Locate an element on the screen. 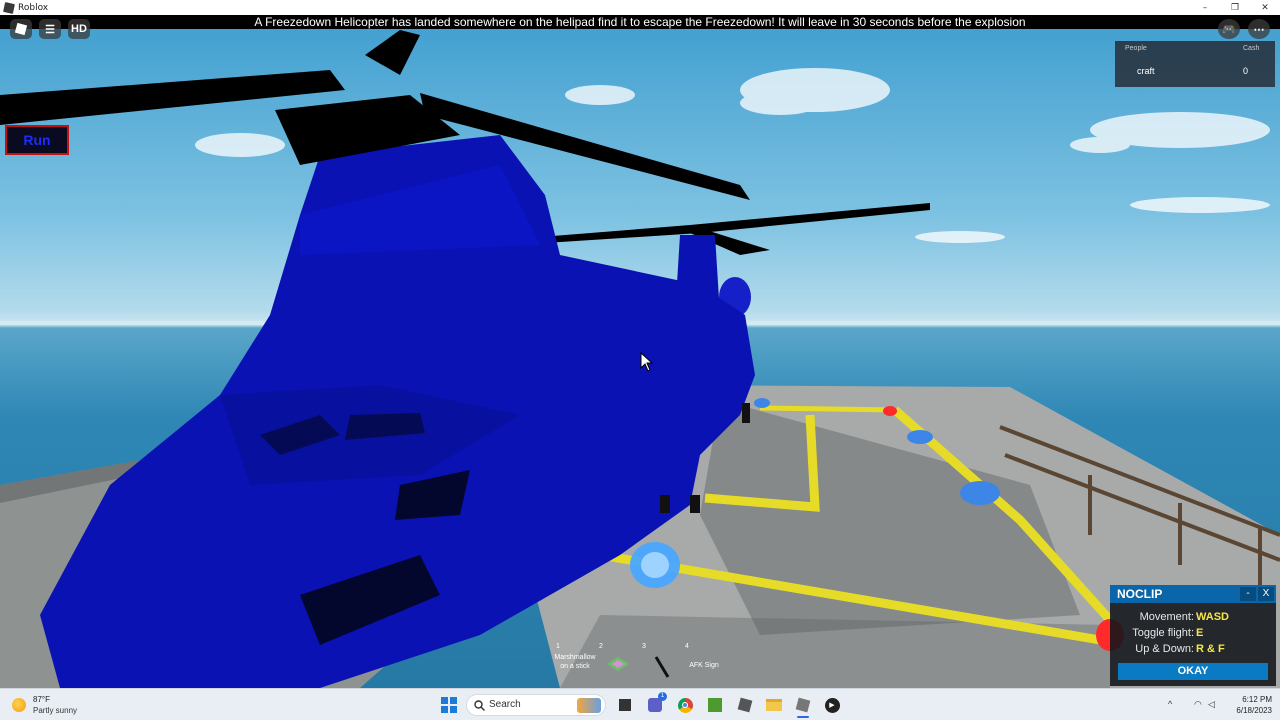 This screenshot has height=720, width=1280. clock-time: 6:12 PM is located at coordinates (1257, 699).